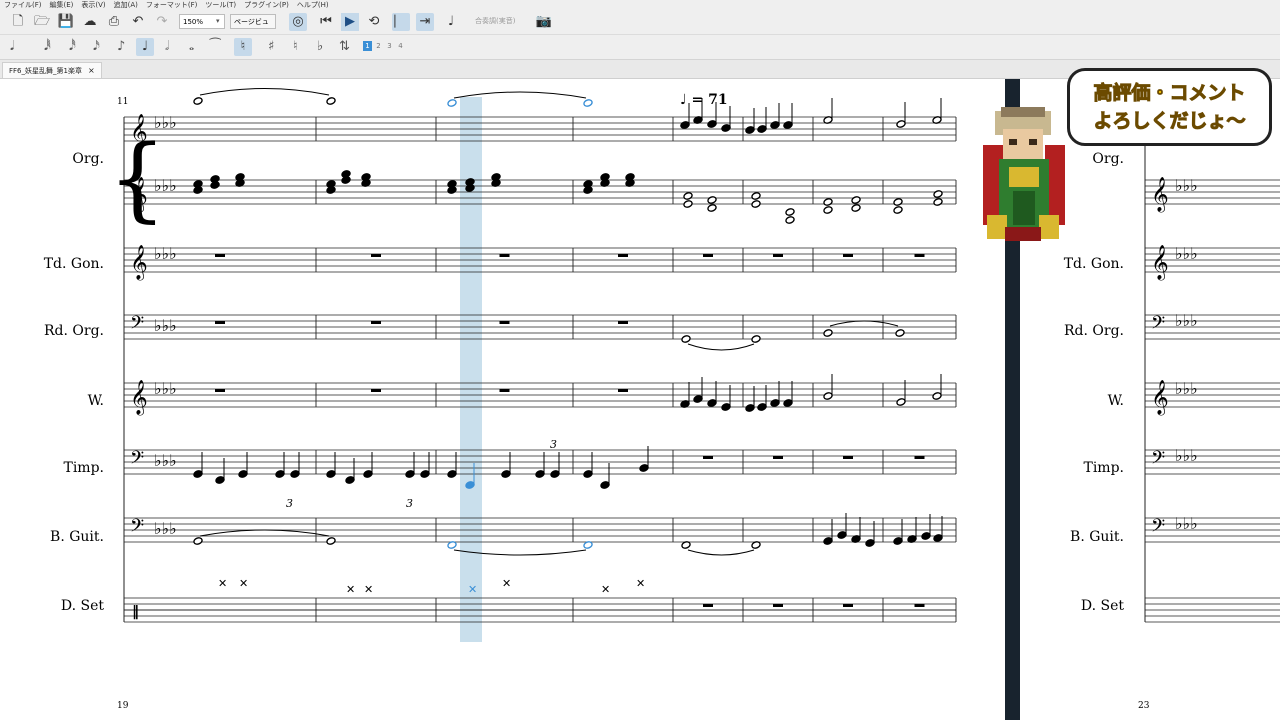  I want to click on close-icon: ×, so click(91, 70).